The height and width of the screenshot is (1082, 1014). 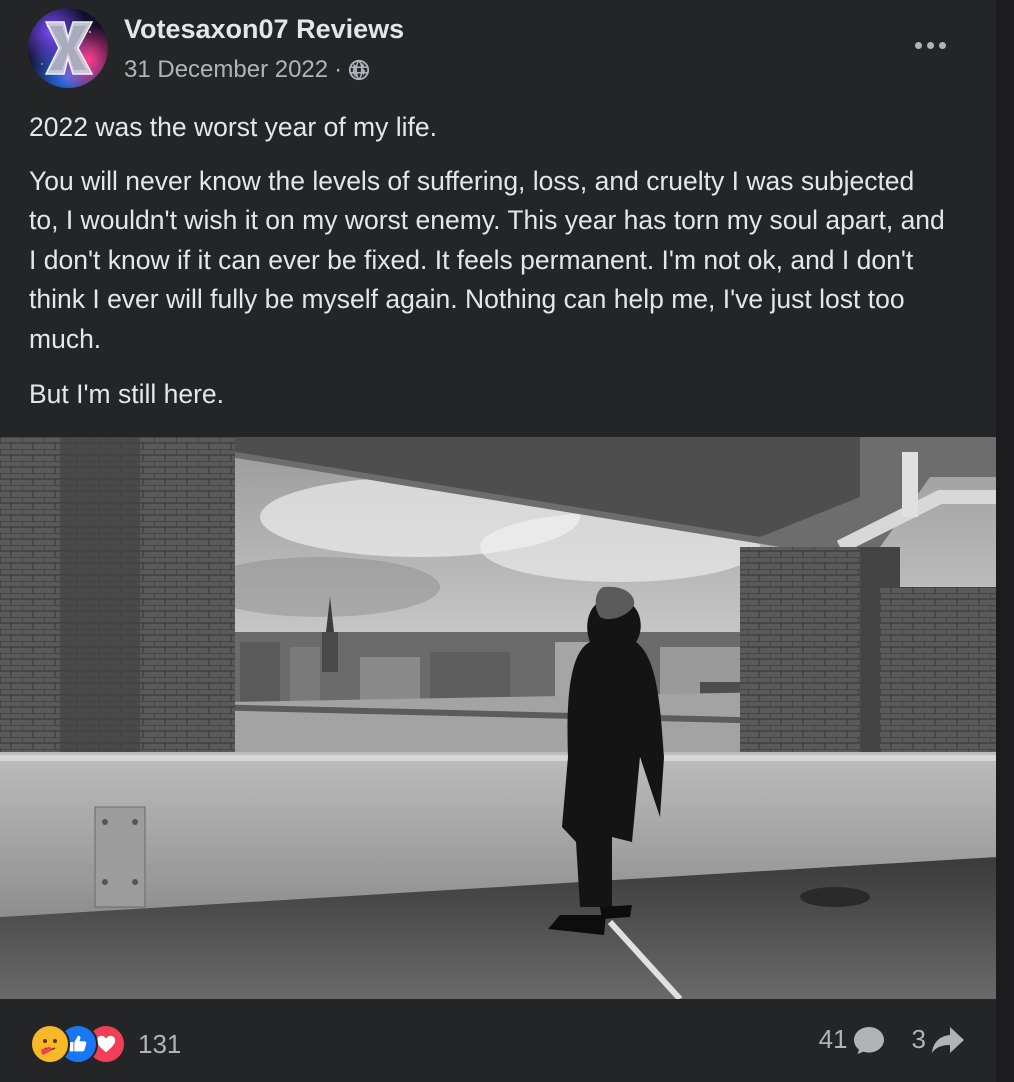 I want to click on reactions-summary: 131, so click(x=105, y=1044).